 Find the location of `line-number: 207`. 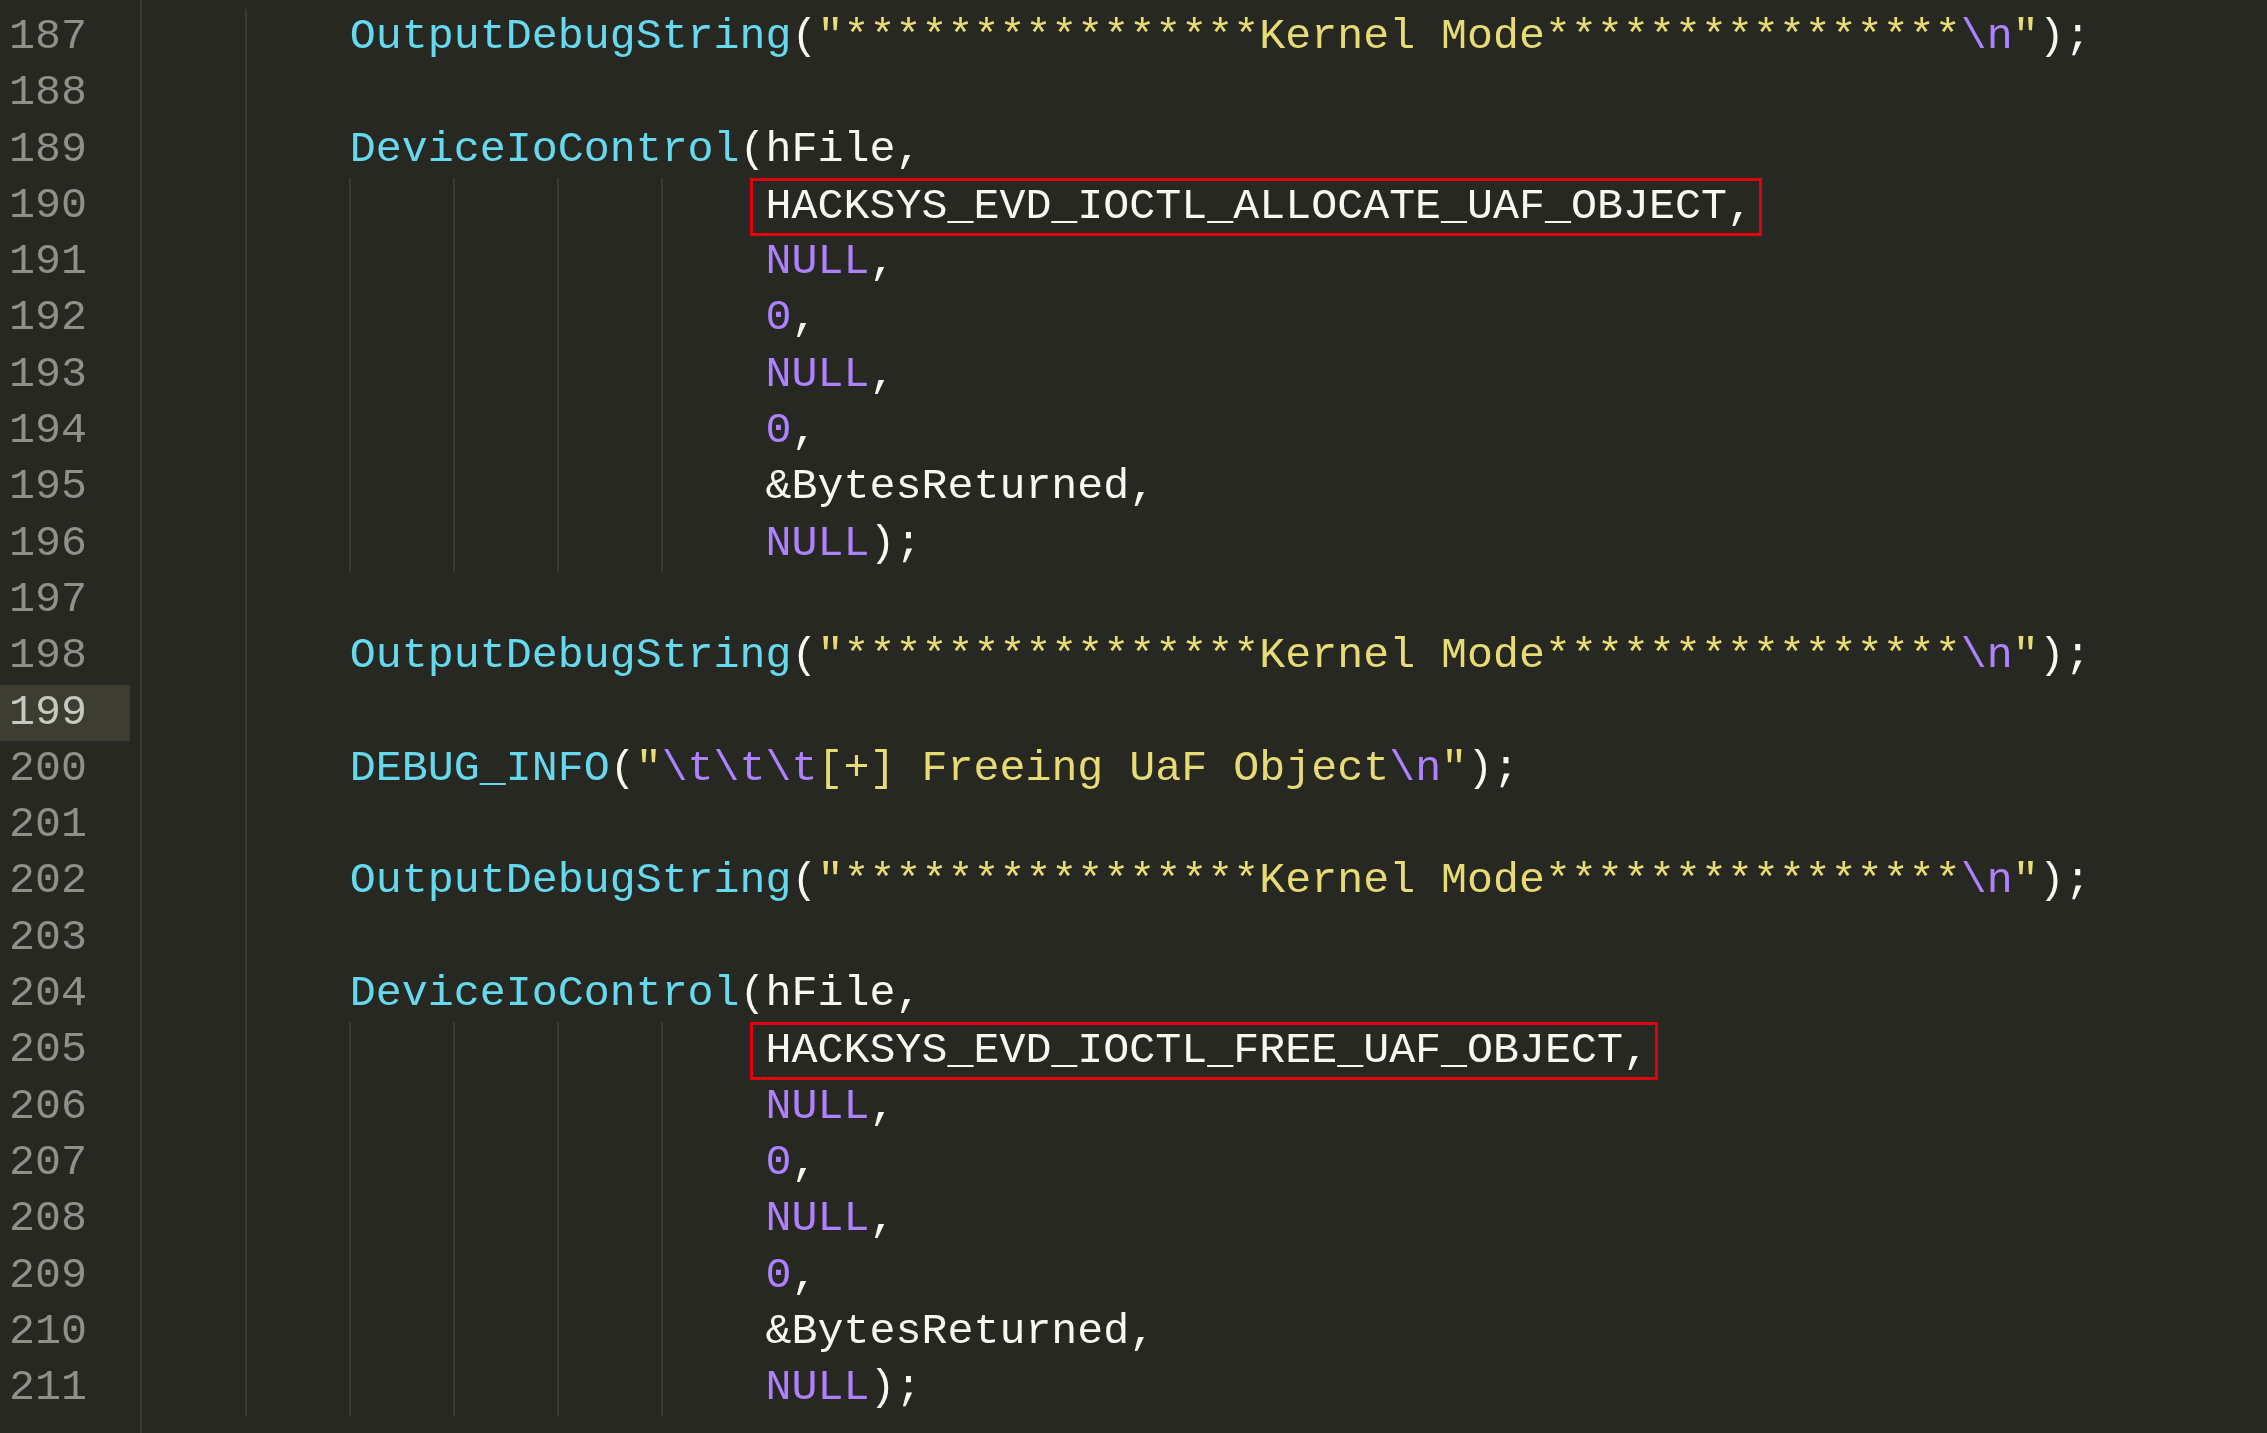

line-number: 207 is located at coordinates (71, 1163).